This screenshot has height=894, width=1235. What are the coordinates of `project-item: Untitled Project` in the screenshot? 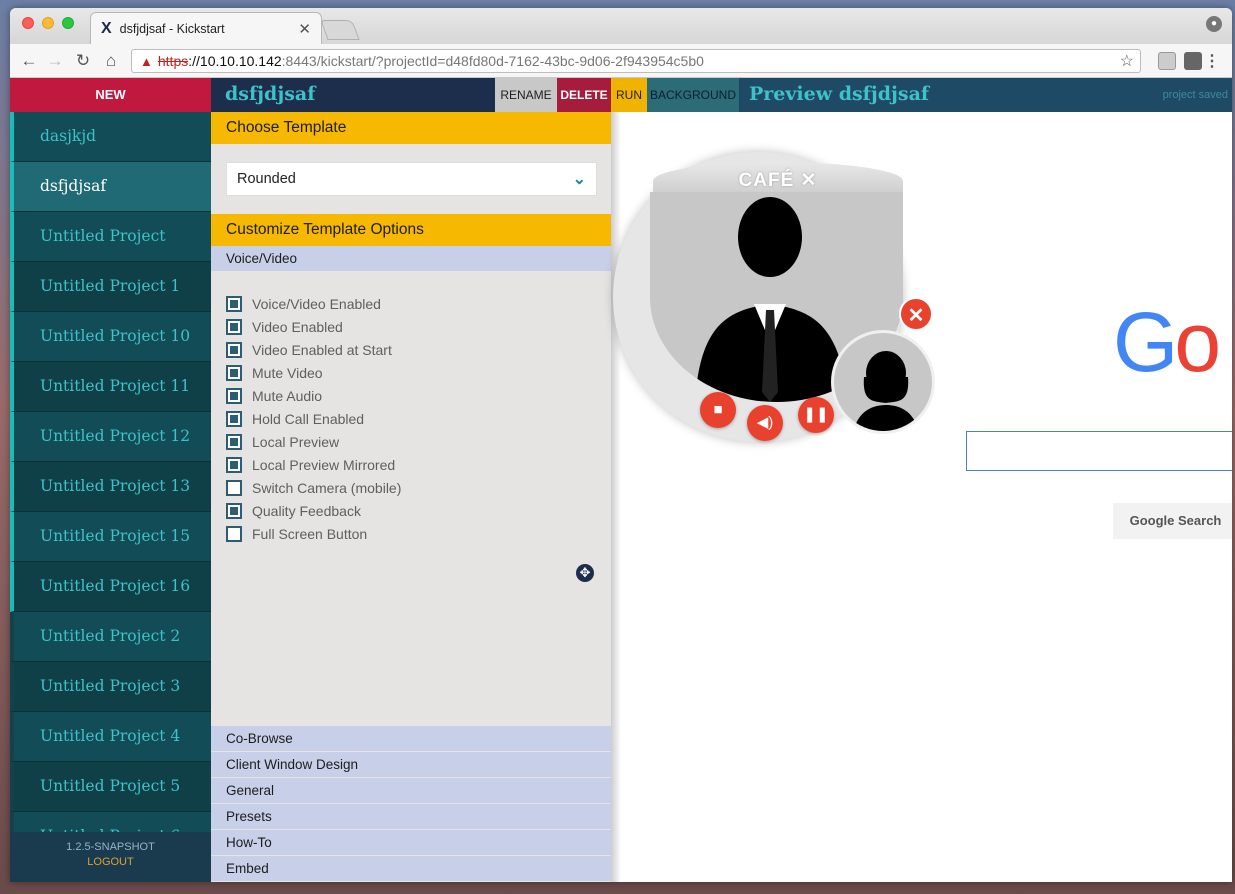 It's located at (110, 237).